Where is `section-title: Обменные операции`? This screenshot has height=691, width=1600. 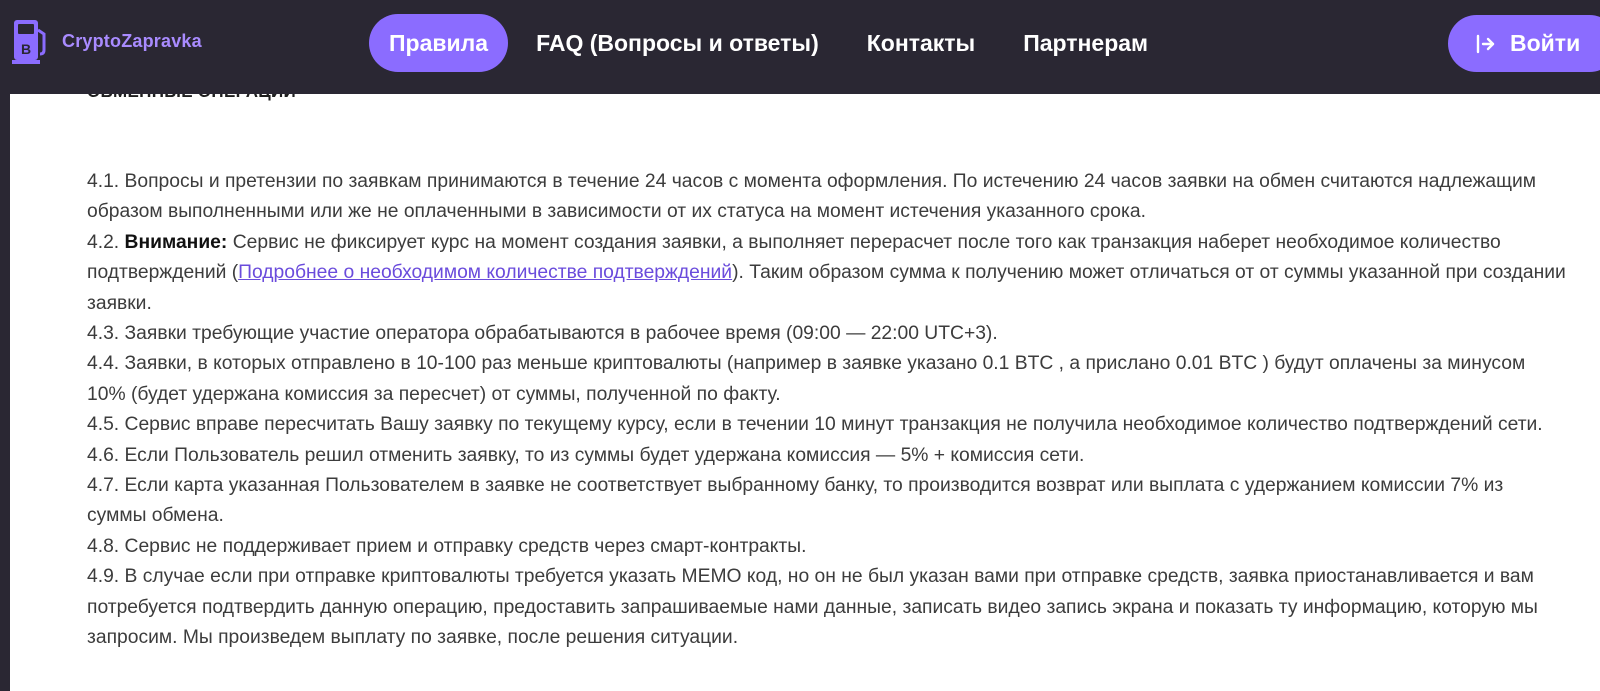
section-title: Обменные операции is located at coordinates (191, 98).